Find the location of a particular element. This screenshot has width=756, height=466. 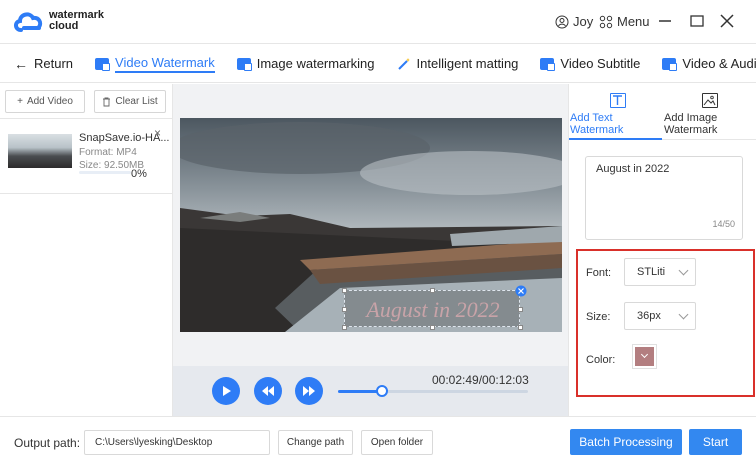

file-progress-text: 0% is located at coordinates (139, 174).